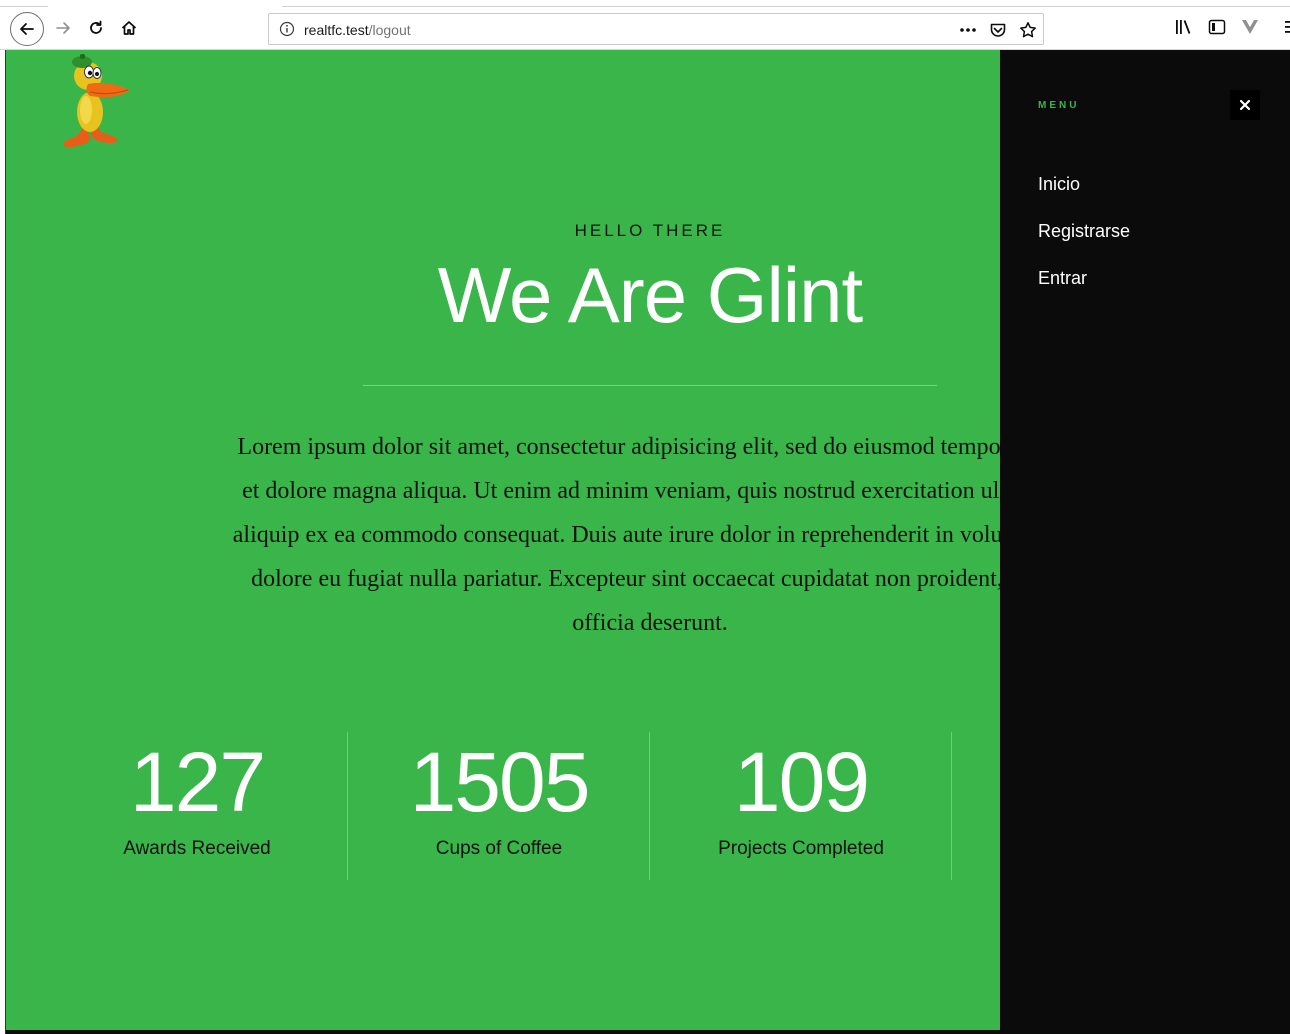 This screenshot has width=1290, height=1034. I want to click on back-arrow-icon, so click(27, 29).